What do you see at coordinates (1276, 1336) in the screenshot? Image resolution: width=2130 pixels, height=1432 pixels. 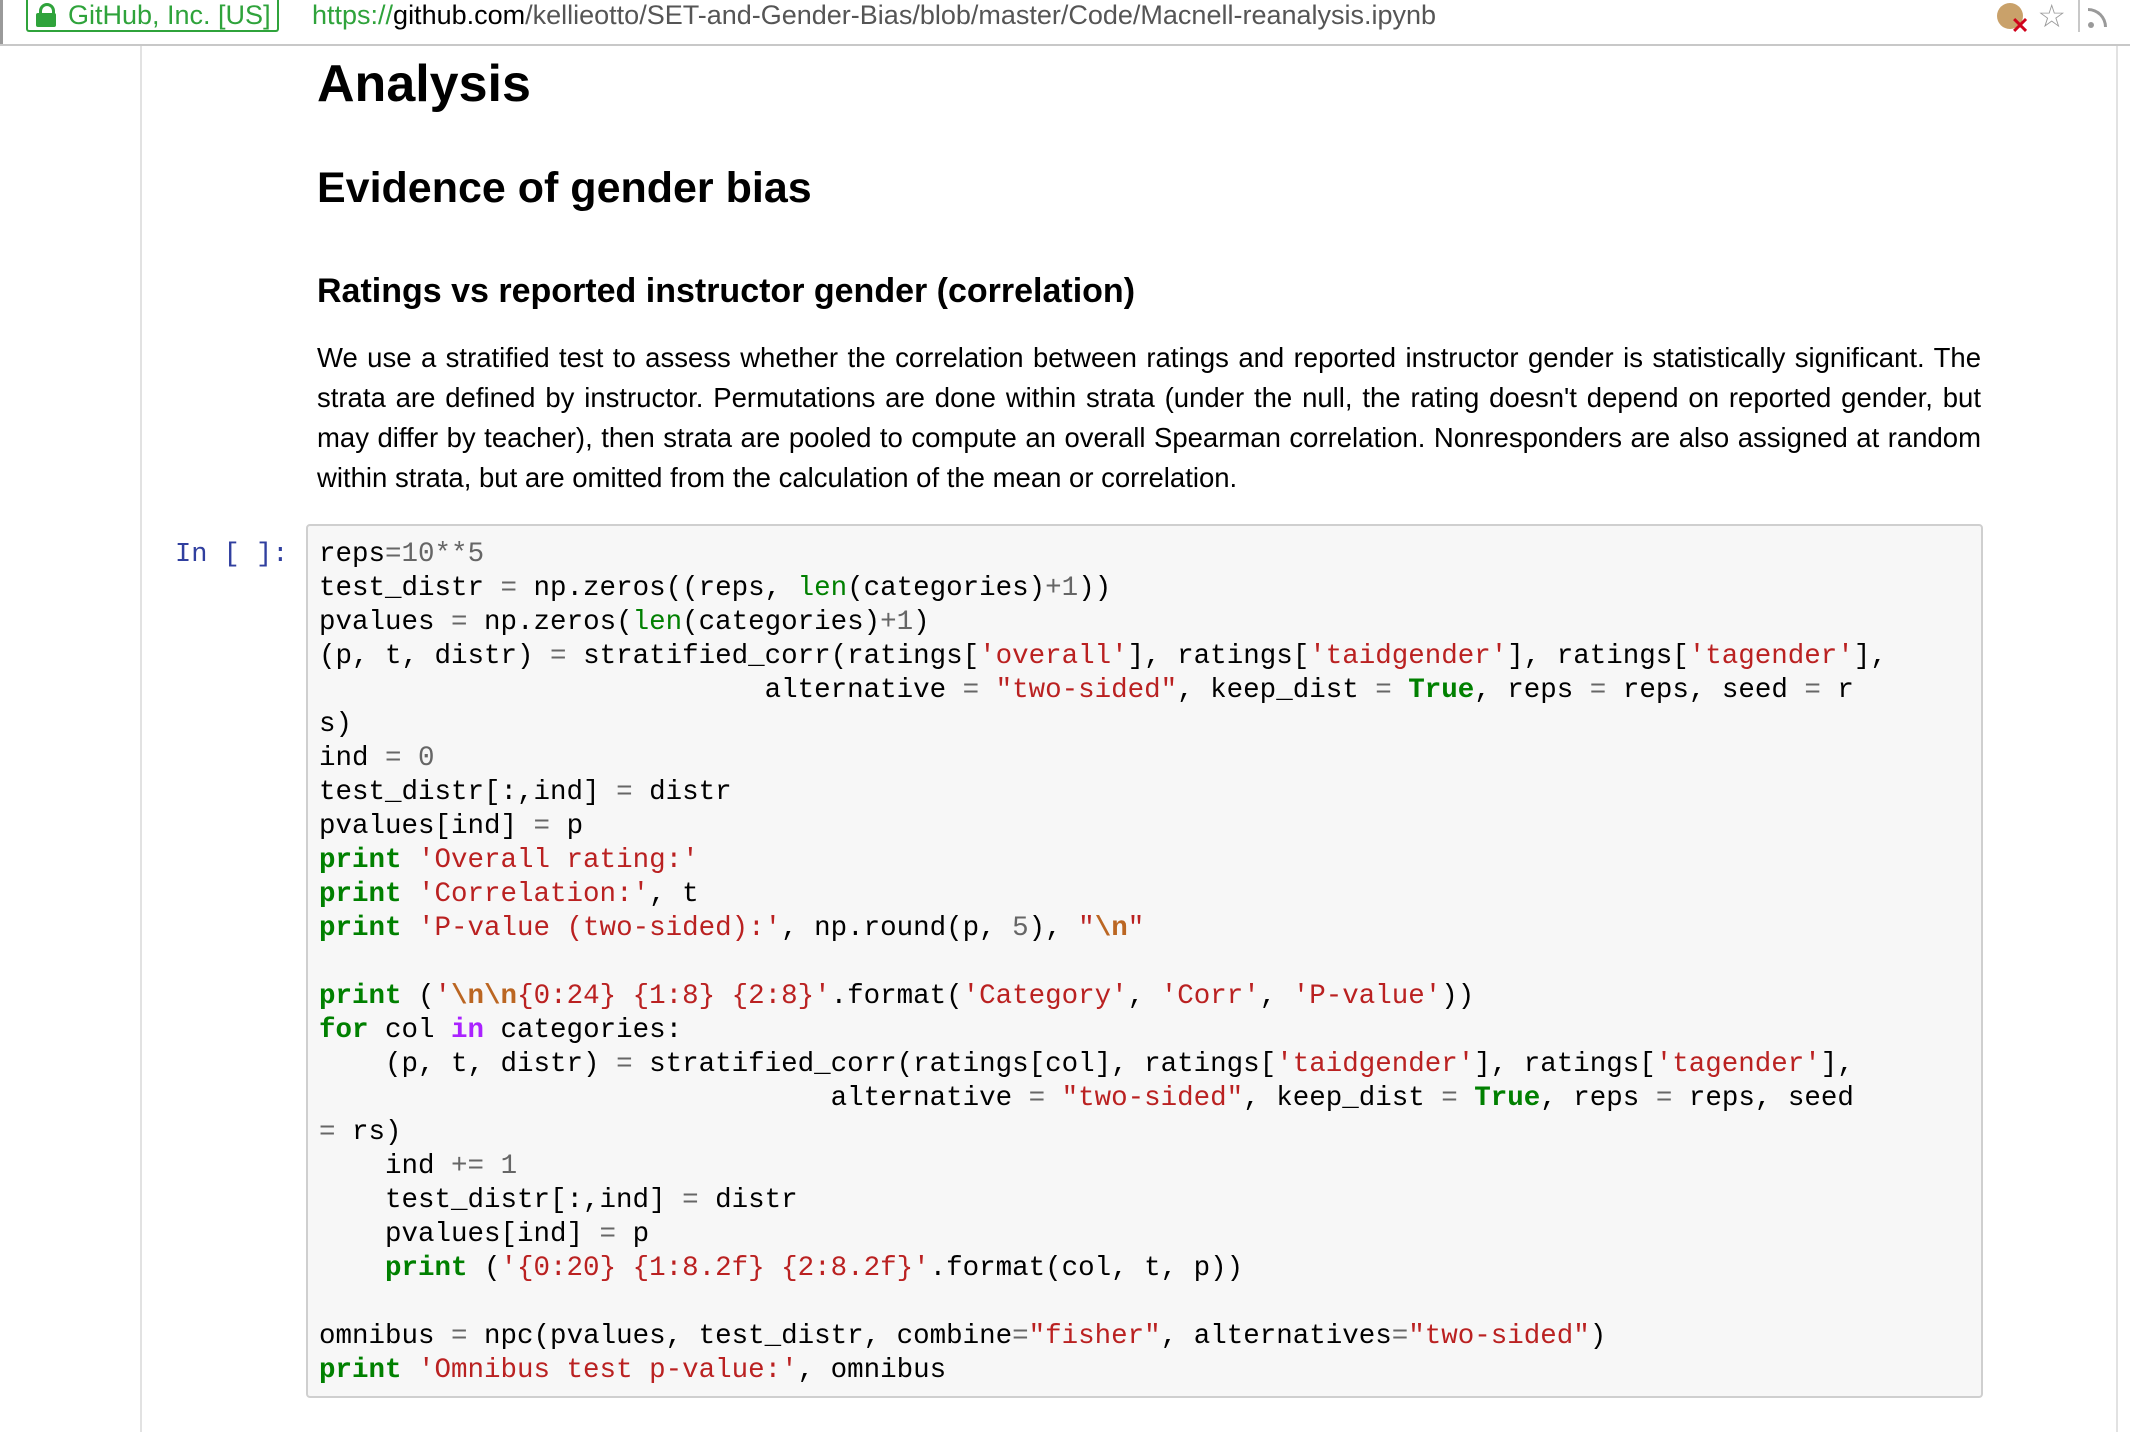 I see `code-token: , alternatives` at bounding box center [1276, 1336].